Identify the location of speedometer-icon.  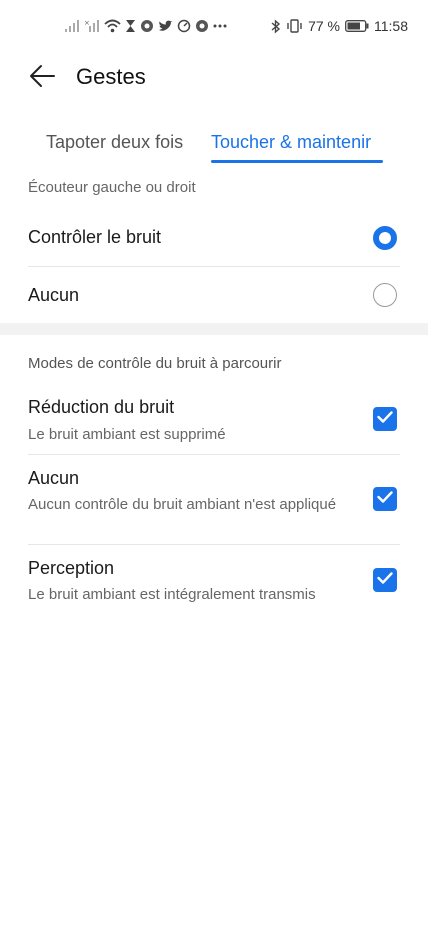
(184, 26).